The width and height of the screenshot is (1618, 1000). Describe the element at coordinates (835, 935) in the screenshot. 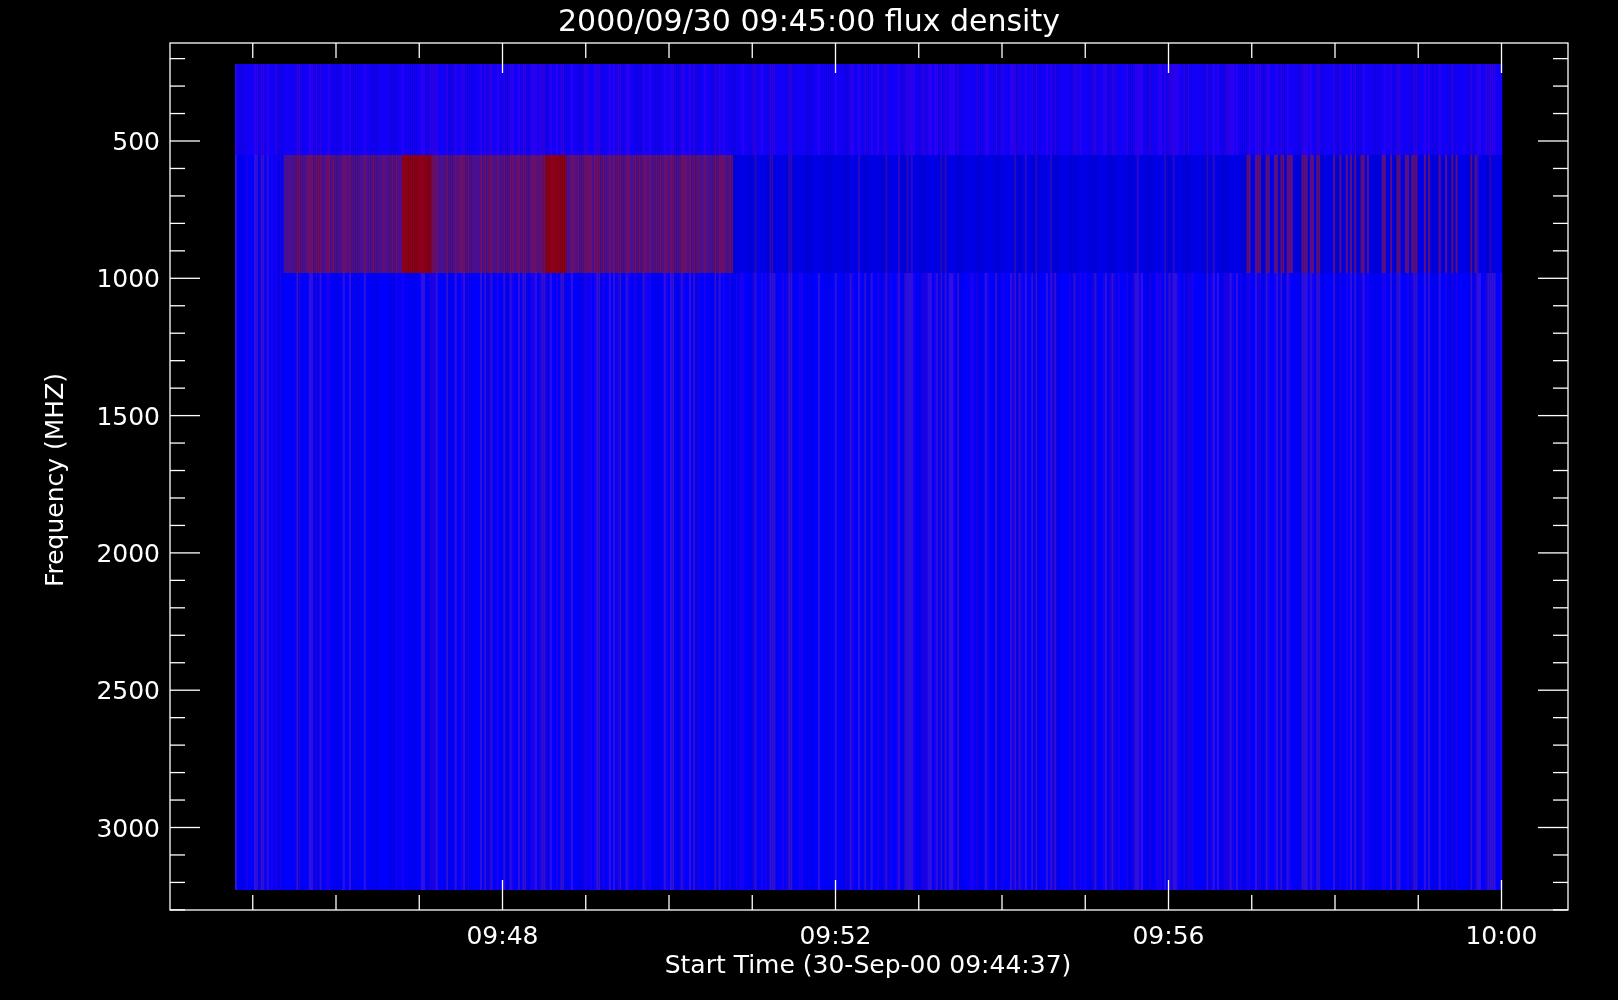

I see `tick-label: 09:52` at that location.